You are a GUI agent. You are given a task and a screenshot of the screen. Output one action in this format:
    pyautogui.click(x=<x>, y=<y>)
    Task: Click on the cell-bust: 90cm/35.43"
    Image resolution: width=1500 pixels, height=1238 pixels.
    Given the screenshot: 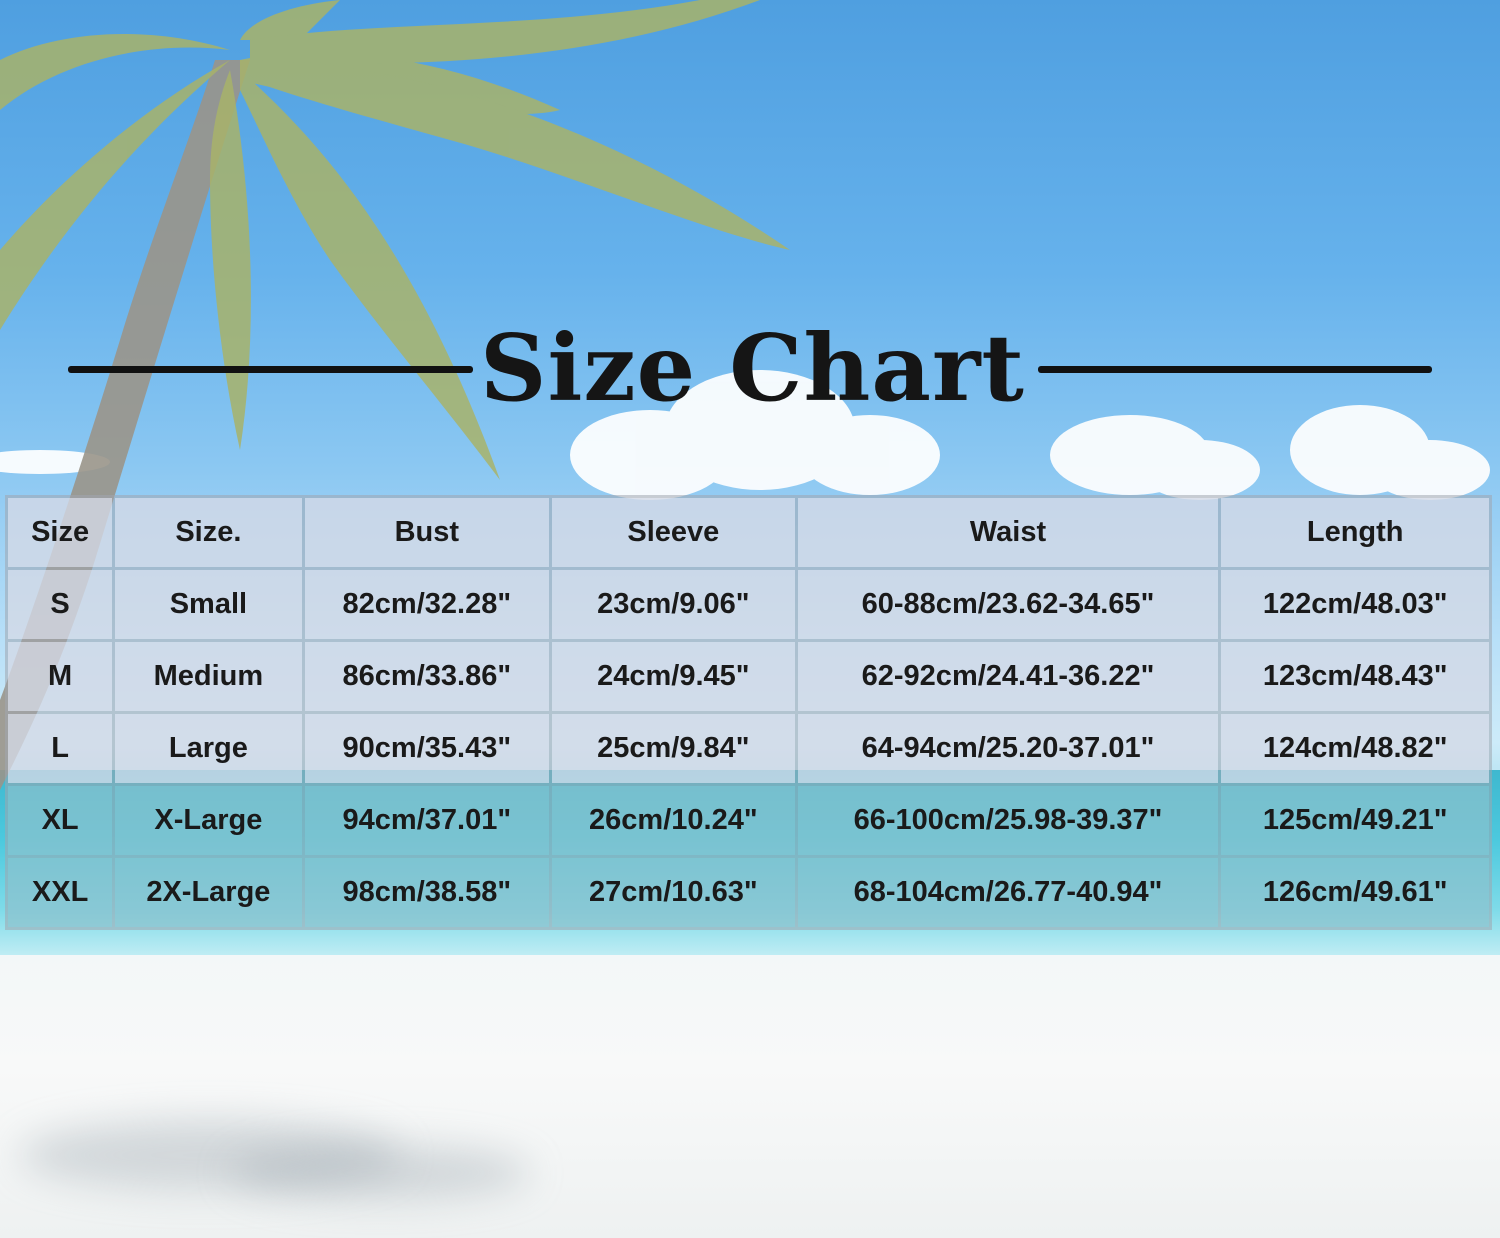 What is the action you would take?
    pyautogui.click(x=427, y=748)
    